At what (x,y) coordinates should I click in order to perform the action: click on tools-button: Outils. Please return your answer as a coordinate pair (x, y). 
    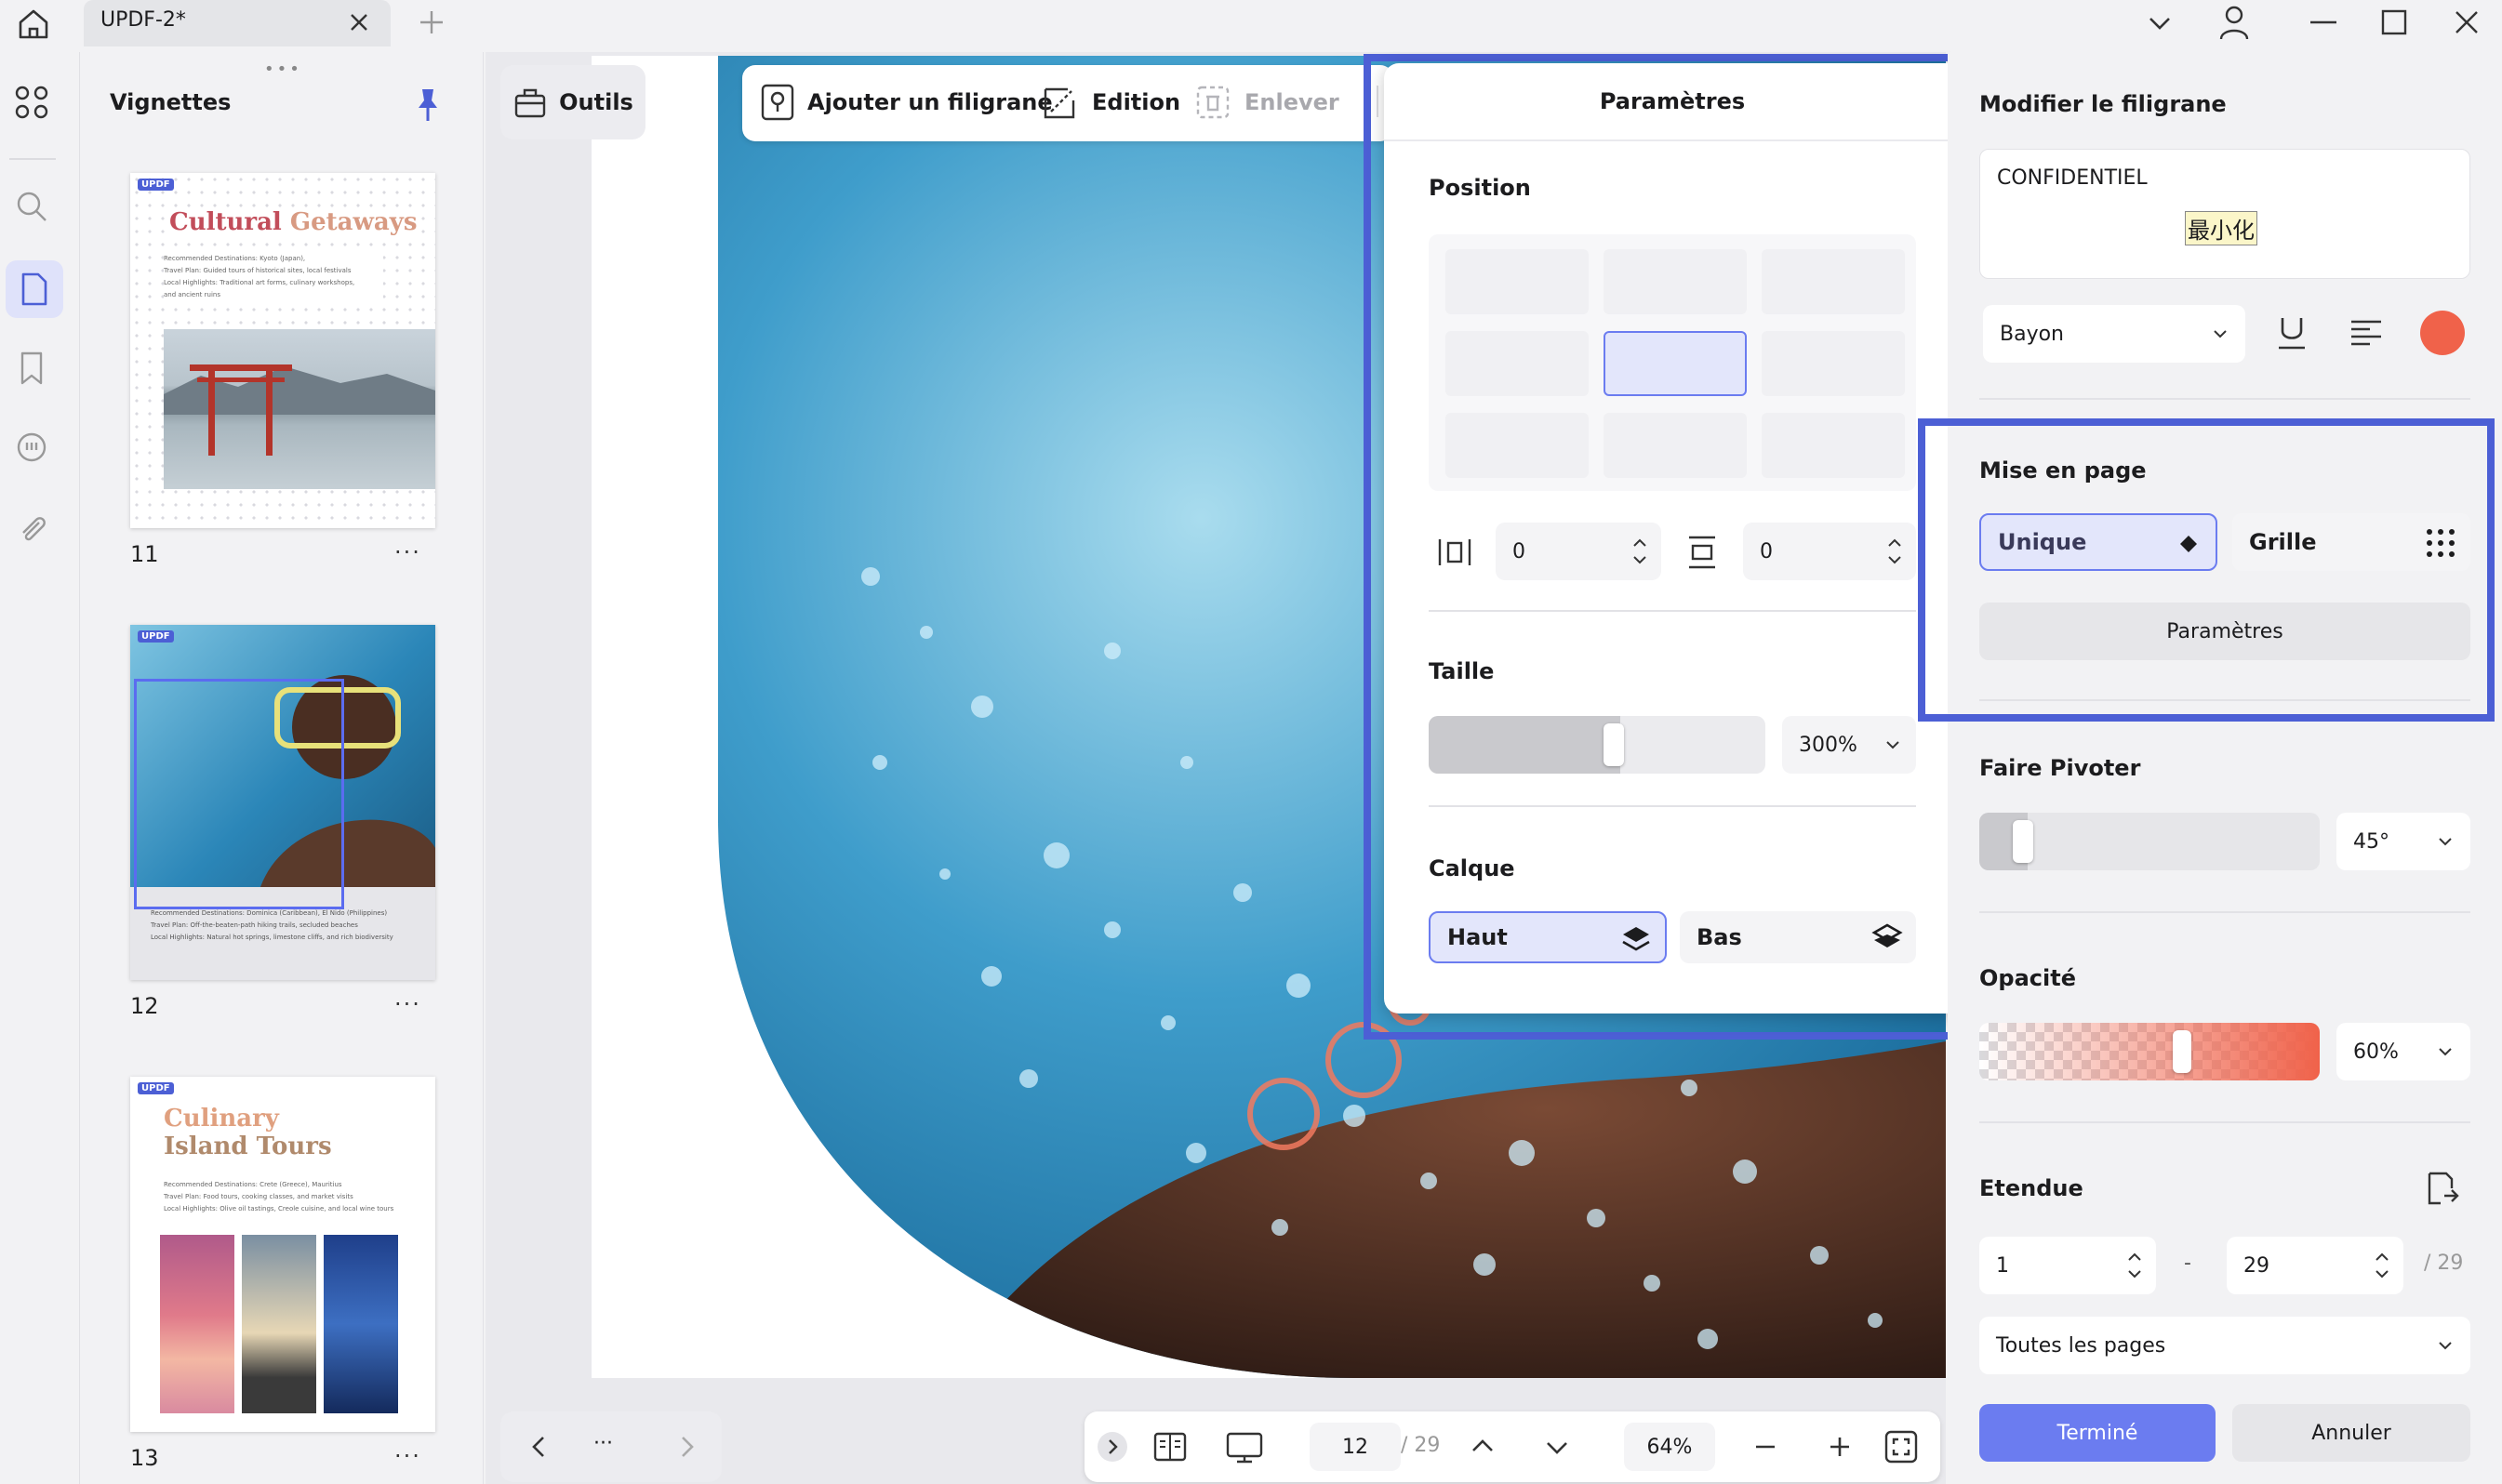
    Looking at the image, I should click on (572, 102).